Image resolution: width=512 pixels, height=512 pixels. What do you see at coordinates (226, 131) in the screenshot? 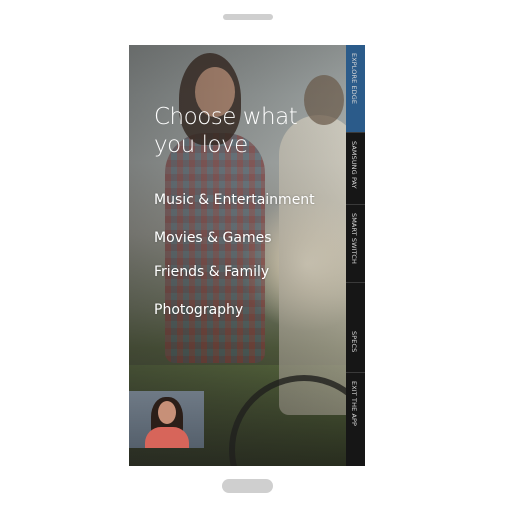
I see `menu-title: Choose what you love` at bounding box center [226, 131].